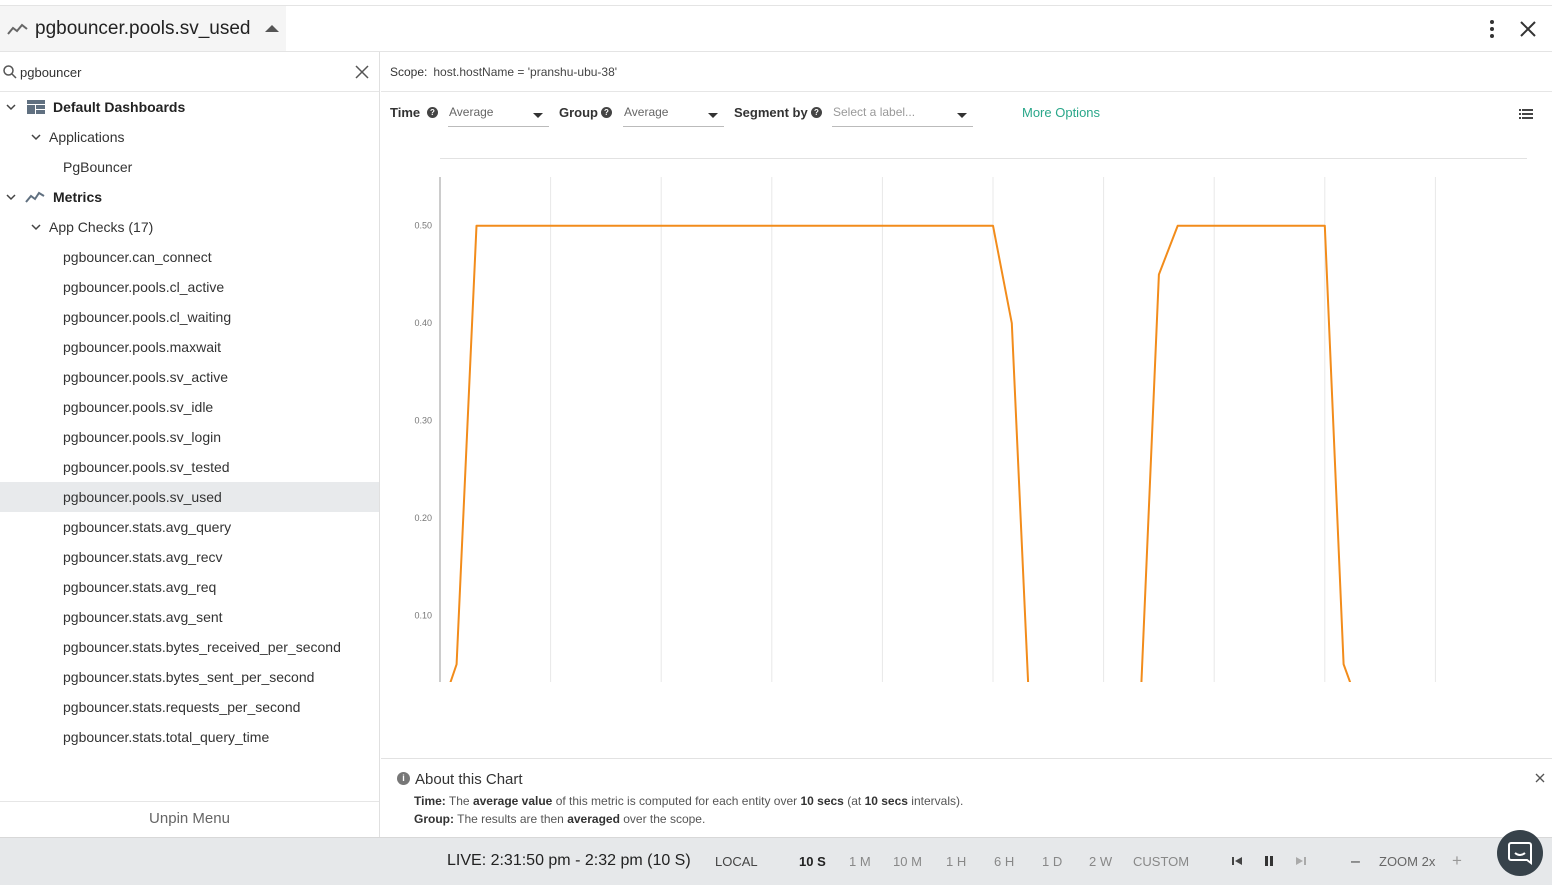 The width and height of the screenshot is (1552, 885). I want to click on tree-item-metric: pgbouncer.pools.maxwait, so click(189, 347).